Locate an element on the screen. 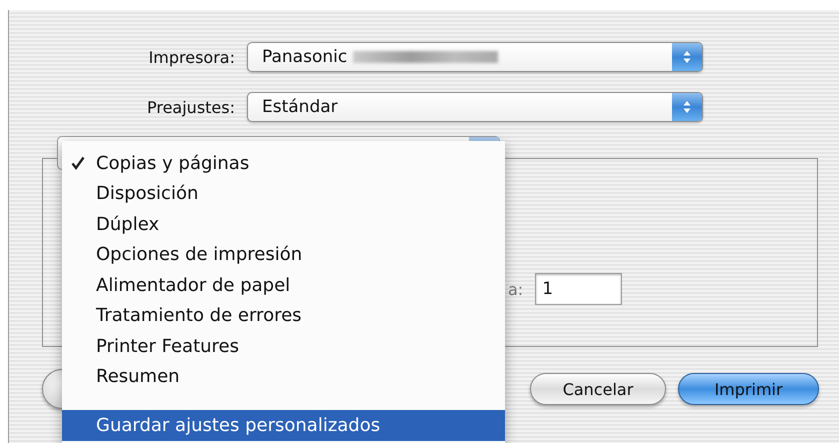 This screenshot has height=443, width=839. to-label: a: is located at coordinates (516, 289).